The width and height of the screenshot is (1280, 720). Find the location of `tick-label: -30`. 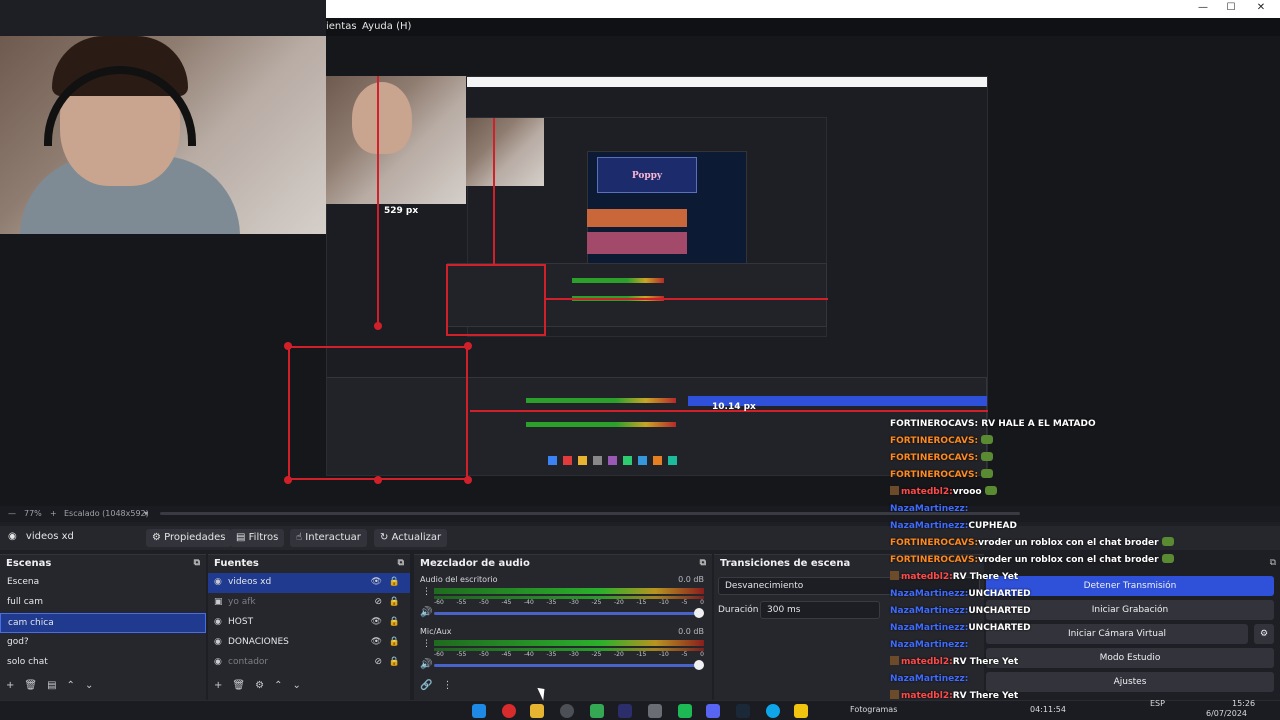

tick-label: -30 is located at coordinates (574, 654).